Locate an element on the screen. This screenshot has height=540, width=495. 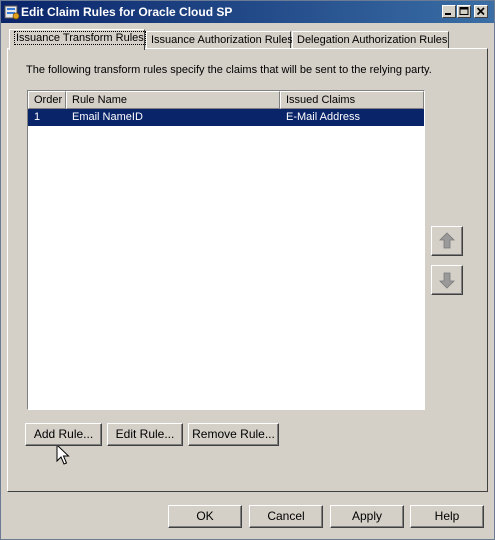
help-button: Help is located at coordinates (447, 516).